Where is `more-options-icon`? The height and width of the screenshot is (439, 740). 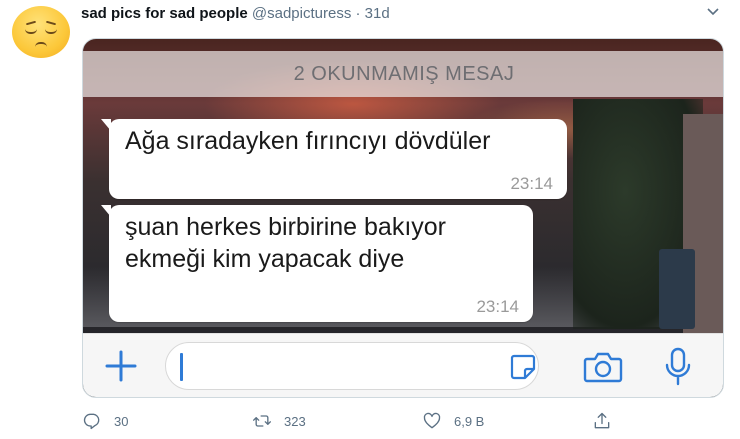 more-options-icon is located at coordinates (713, 13).